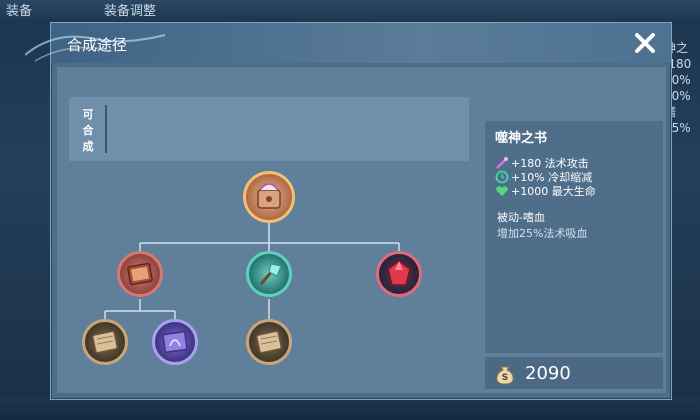 This screenshot has width=700, height=420. I want to click on item-name: 噬神之书, so click(521, 138).